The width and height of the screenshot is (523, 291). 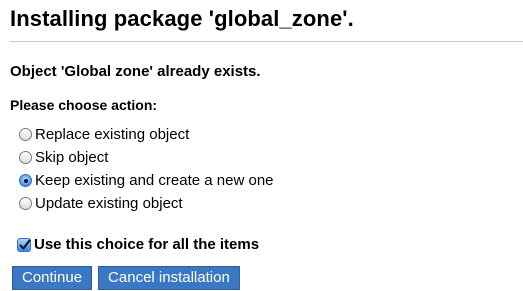 I want to click on option-keep-existing: Keep existing and create a new one, so click(x=146, y=180).